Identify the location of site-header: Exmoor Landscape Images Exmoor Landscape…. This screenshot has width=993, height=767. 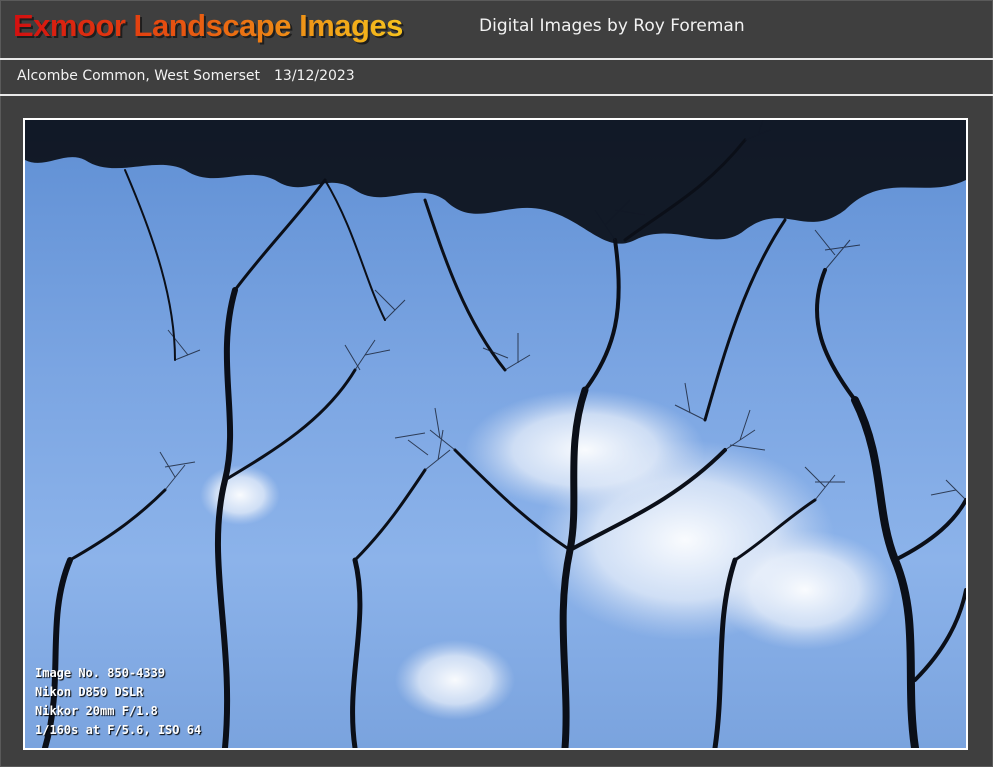
(496, 29).